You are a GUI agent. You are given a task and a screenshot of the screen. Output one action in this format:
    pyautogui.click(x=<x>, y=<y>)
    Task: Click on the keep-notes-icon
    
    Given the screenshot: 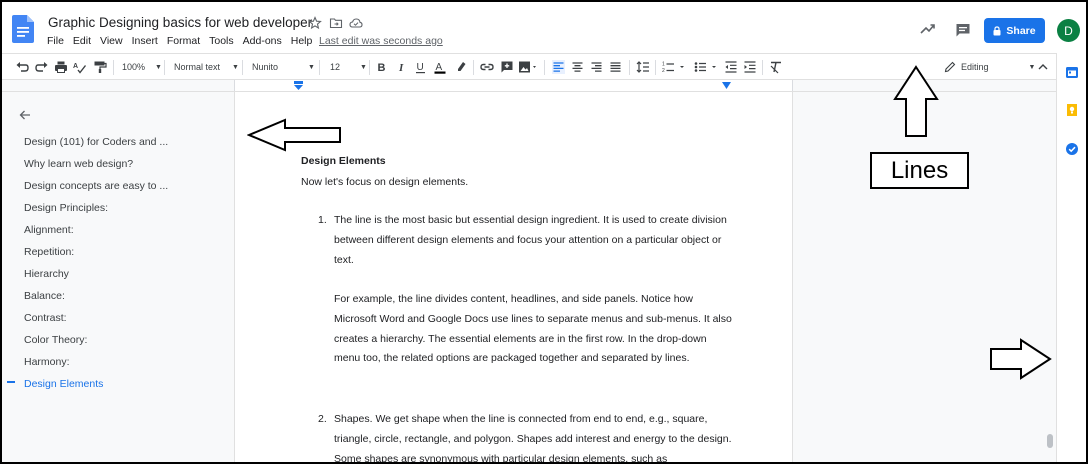 What is the action you would take?
    pyautogui.click(x=1072, y=110)
    